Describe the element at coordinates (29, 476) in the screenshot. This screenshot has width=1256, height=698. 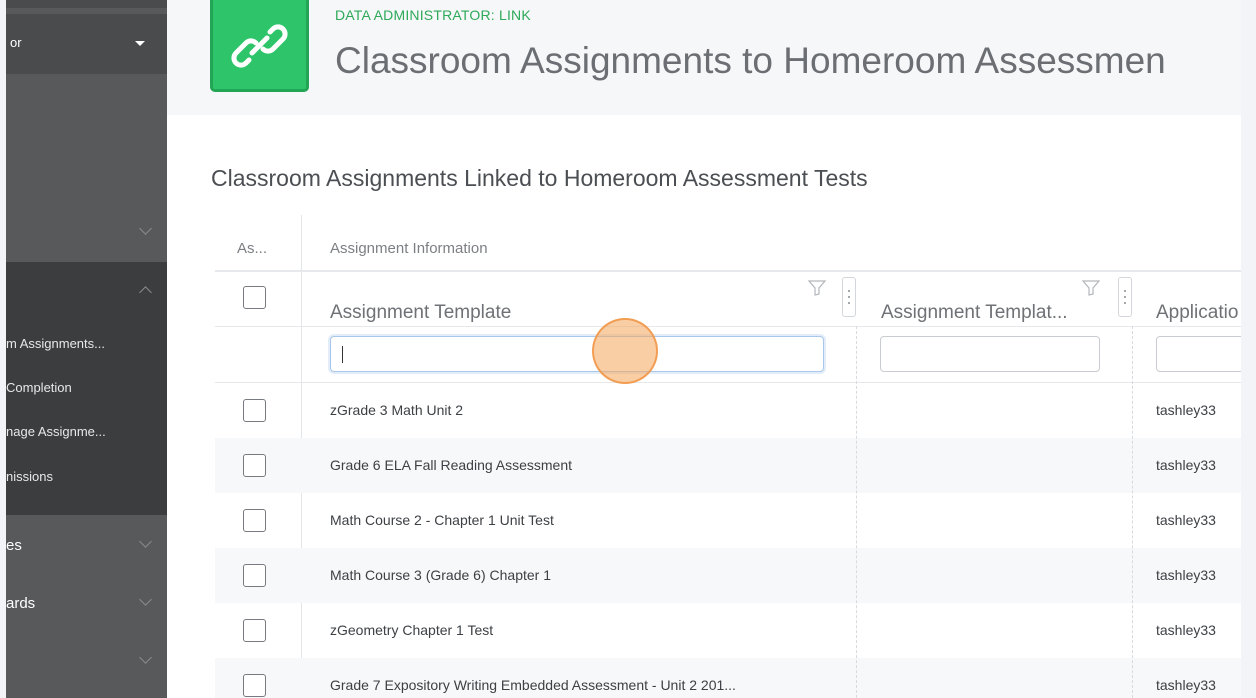
I see `sidebar-item-permissions: nissions` at that location.